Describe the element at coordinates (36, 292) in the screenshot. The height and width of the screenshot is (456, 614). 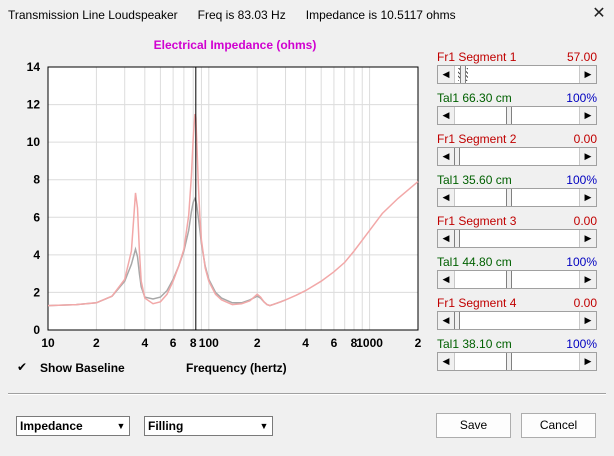
I see `y-tick-label: 2` at that location.